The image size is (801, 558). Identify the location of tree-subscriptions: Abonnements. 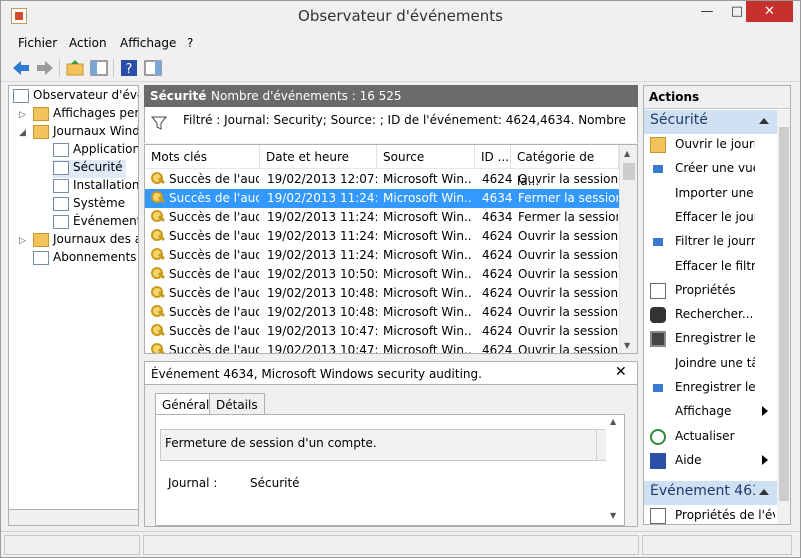
(84, 259).